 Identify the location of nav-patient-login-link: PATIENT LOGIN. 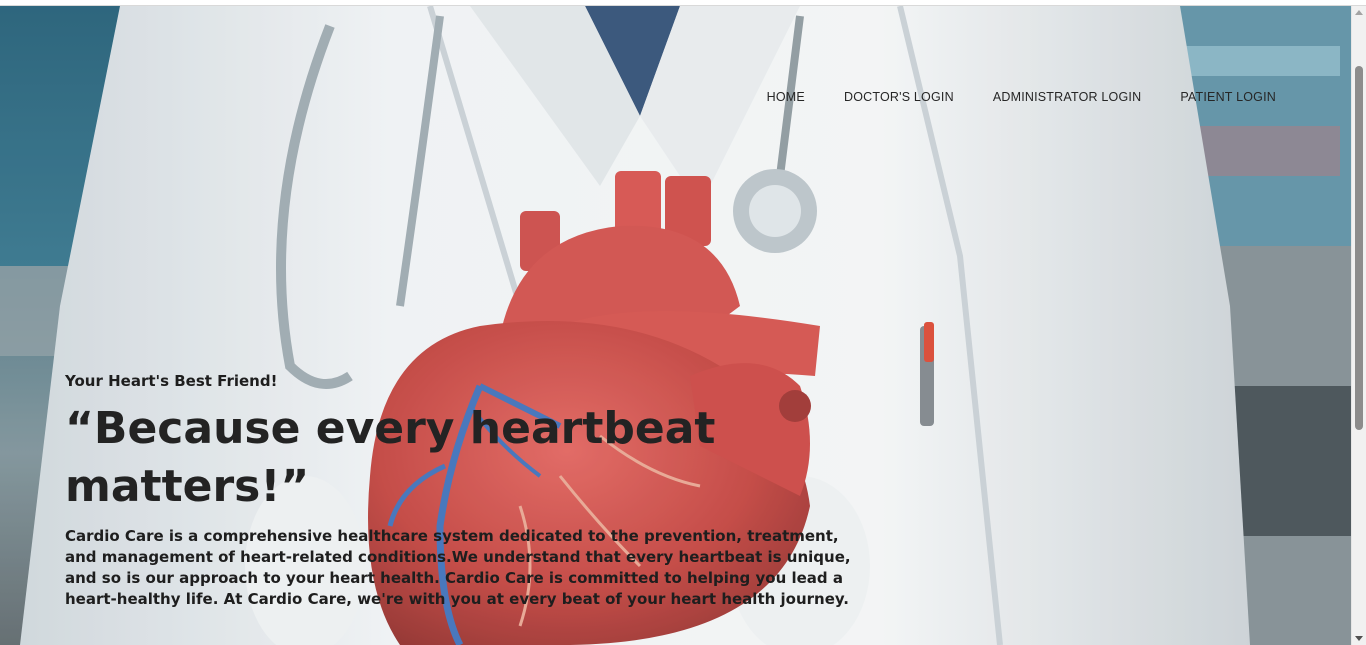
(1228, 97).